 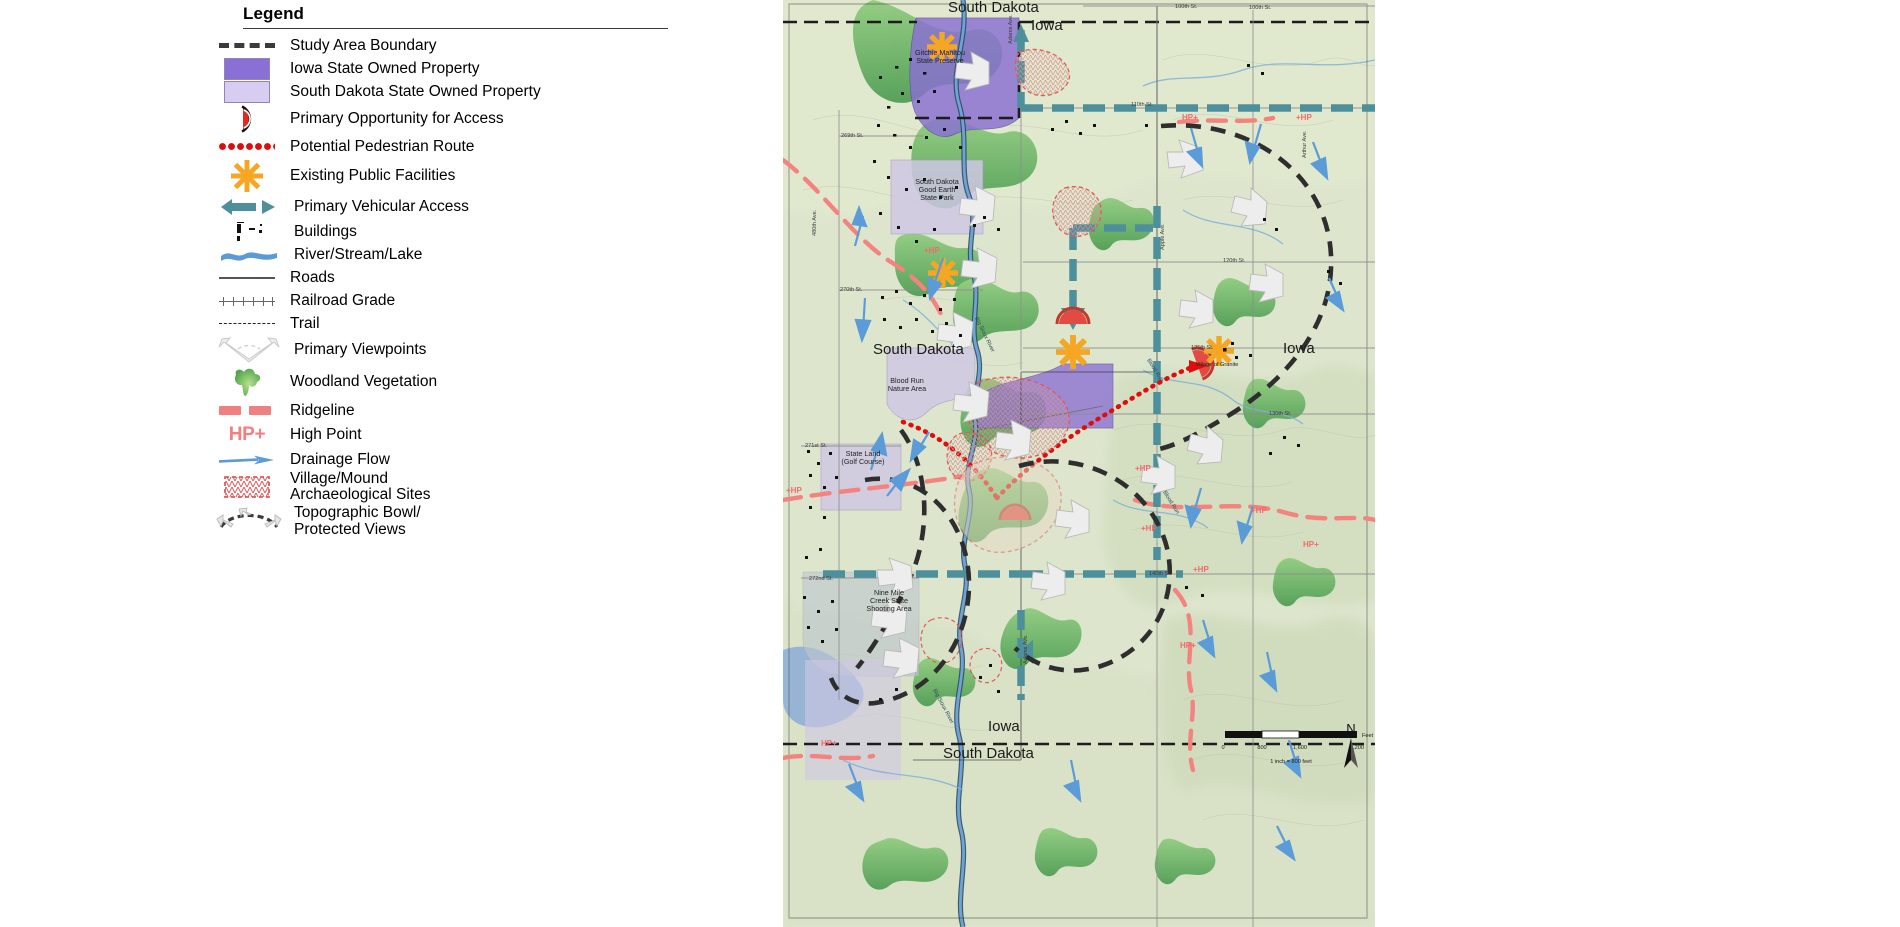 I want to click on hp-plus-text-icon: HP+, so click(x=247, y=435).